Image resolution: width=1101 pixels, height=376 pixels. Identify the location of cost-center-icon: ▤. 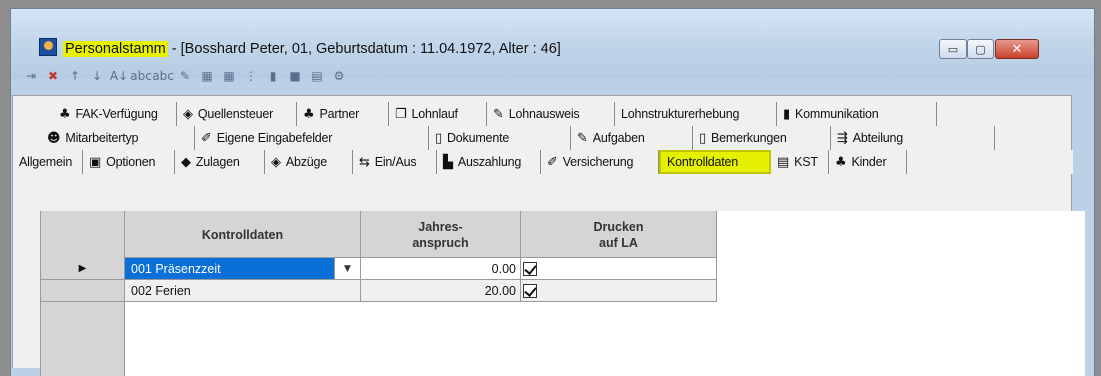
(783, 162).